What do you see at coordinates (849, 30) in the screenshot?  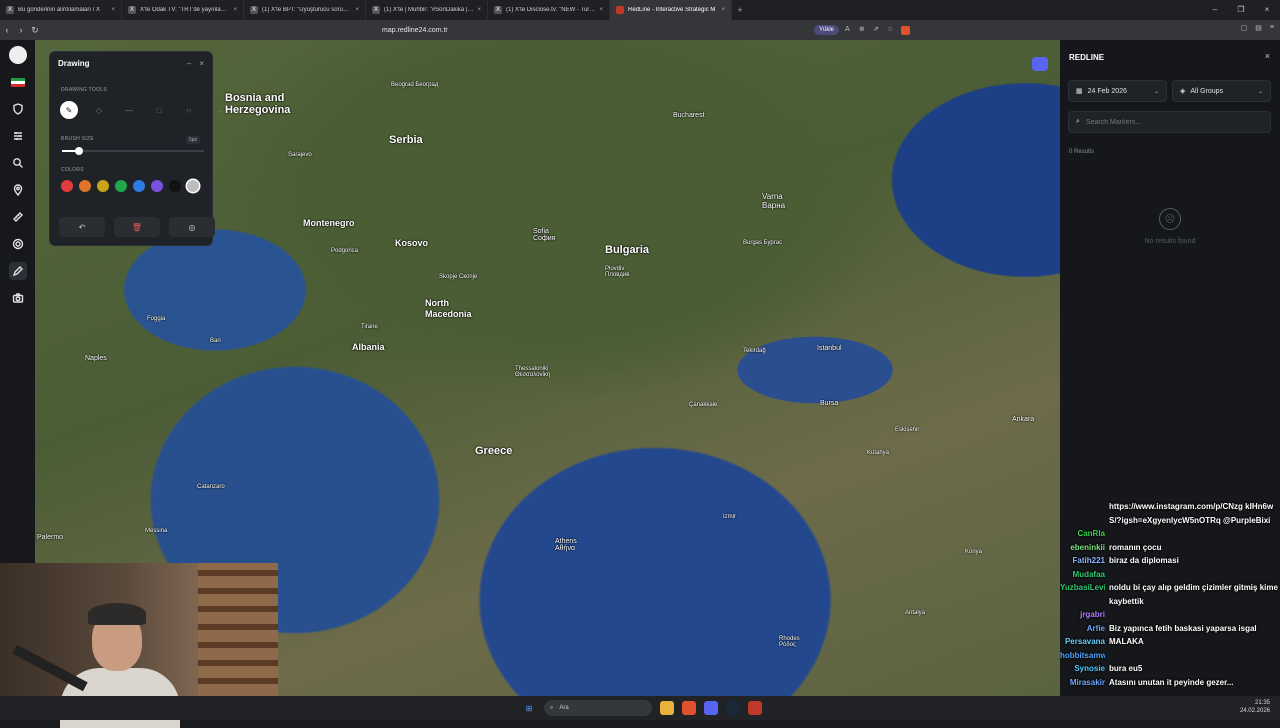 I see `translate-icon: A` at bounding box center [849, 30].